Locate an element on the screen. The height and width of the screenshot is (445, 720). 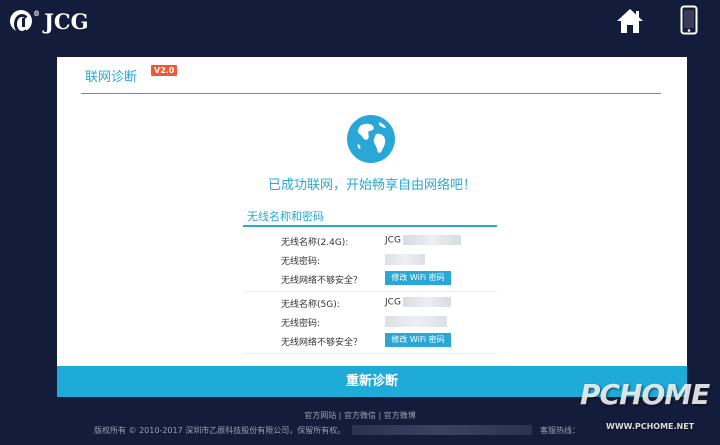
success-message: 已成功联网，开始畅享自由网络吧！ is located at coordinates (371, 185).